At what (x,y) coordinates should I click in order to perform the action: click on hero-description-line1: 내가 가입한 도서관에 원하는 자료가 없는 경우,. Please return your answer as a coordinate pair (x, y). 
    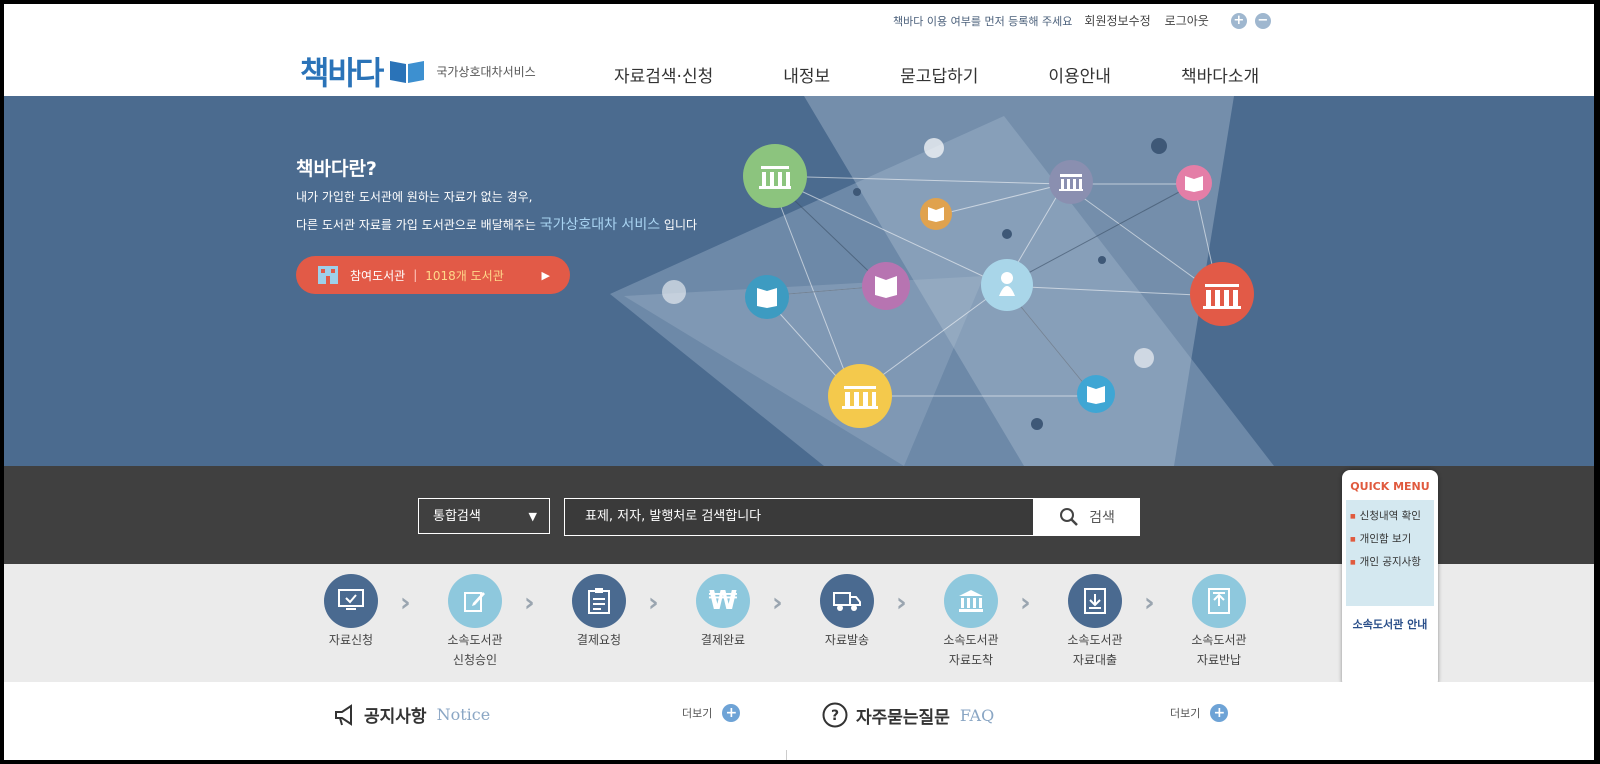
    Looking at the image, I should click on (414, 197).